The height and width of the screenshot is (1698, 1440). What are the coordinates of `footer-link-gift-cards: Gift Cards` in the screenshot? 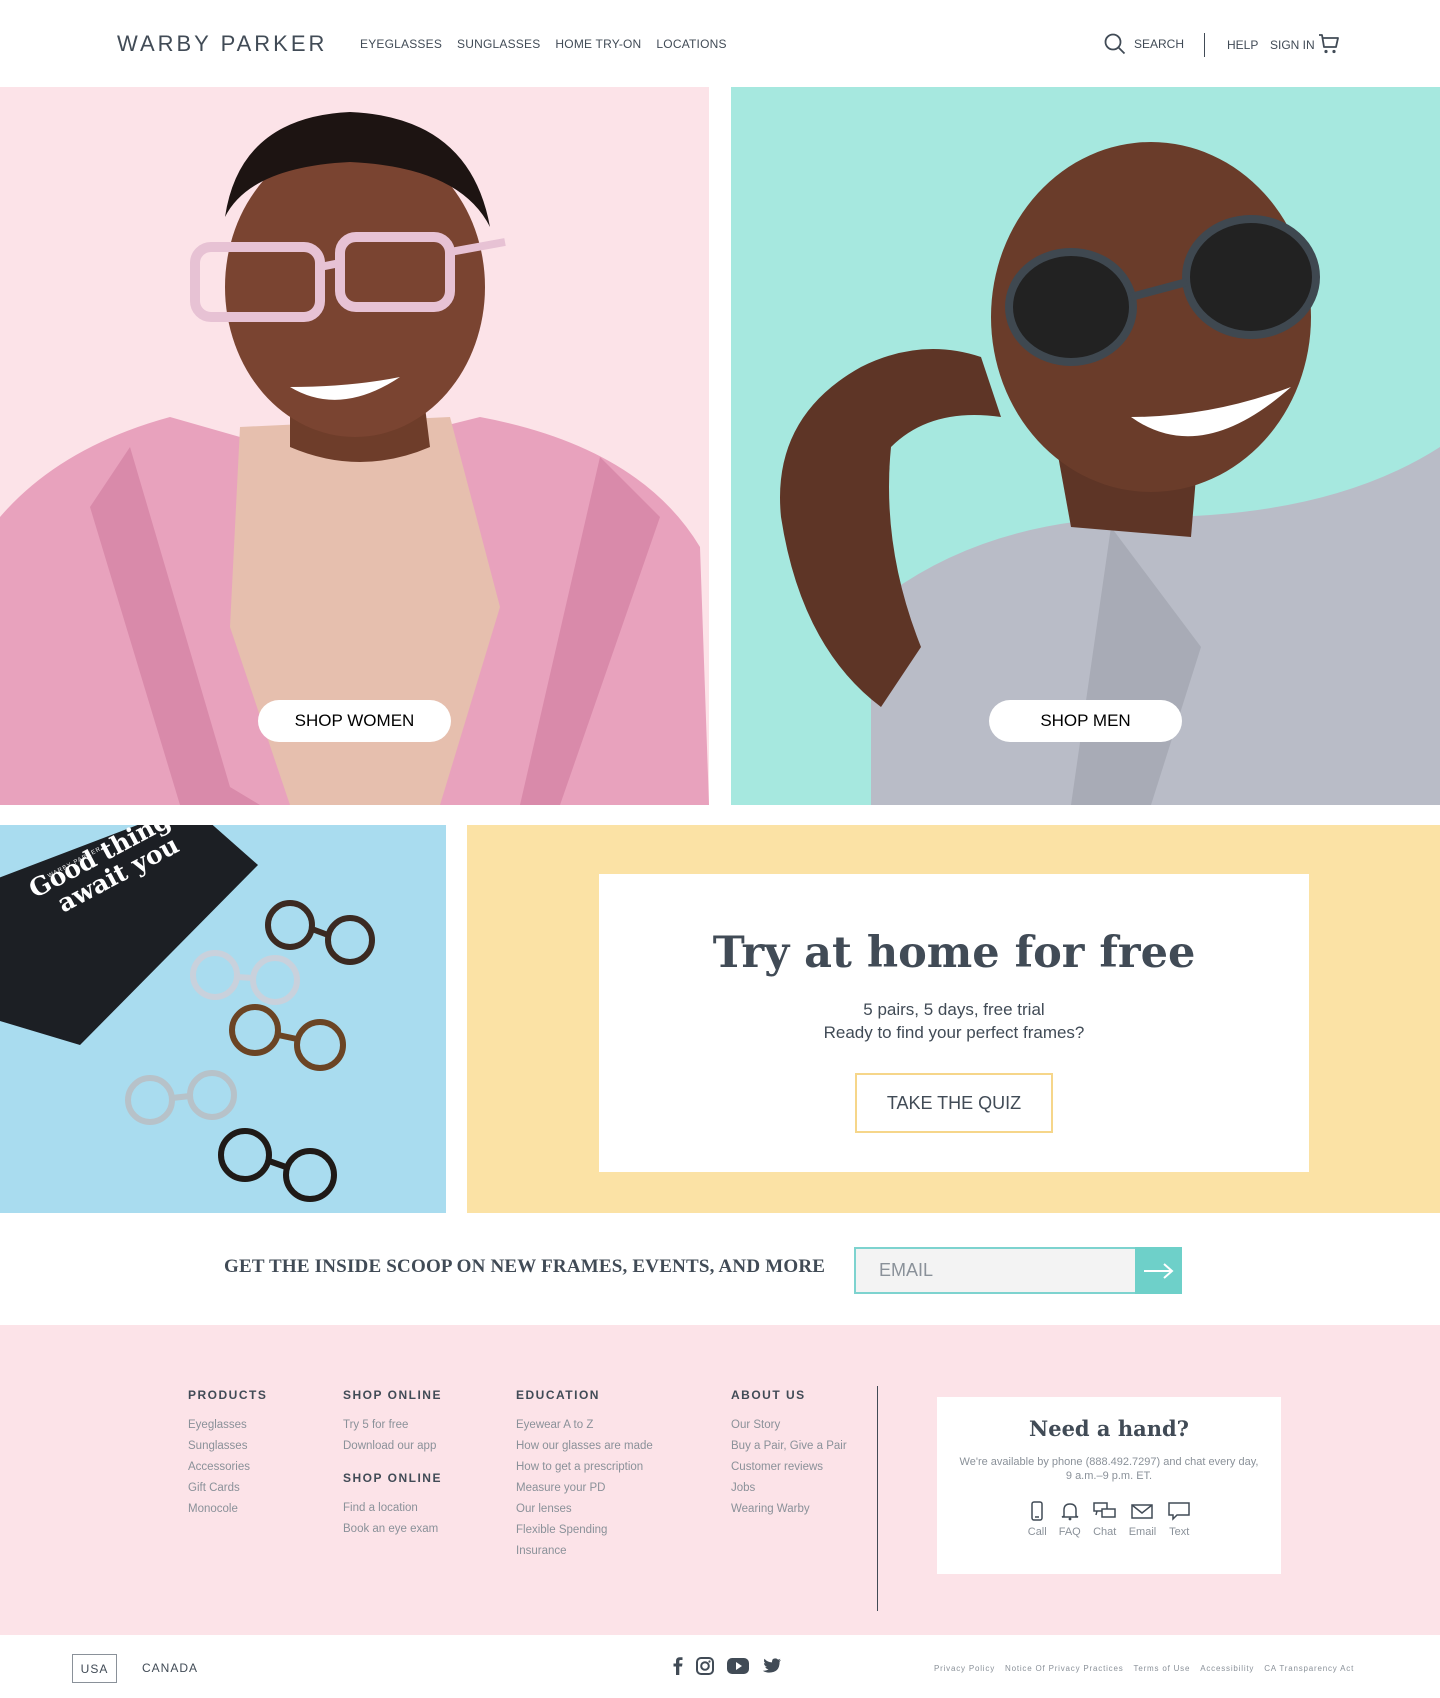 It's located at (227, 1488).